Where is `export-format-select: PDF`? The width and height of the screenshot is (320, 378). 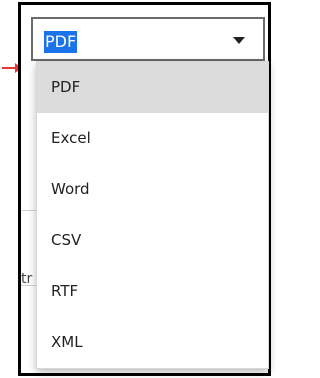
export-format-select: PDF is located at coordinates (148, 39).